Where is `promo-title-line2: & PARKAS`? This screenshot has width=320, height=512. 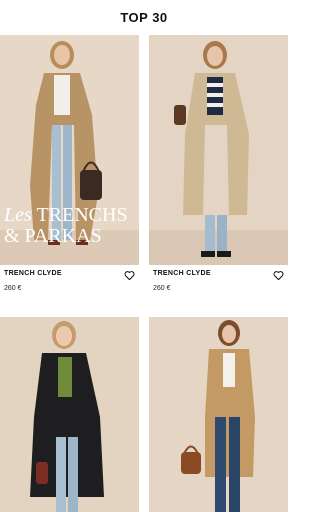 promo-title-line2: & PARKAS is located at coordinates (53, 236).